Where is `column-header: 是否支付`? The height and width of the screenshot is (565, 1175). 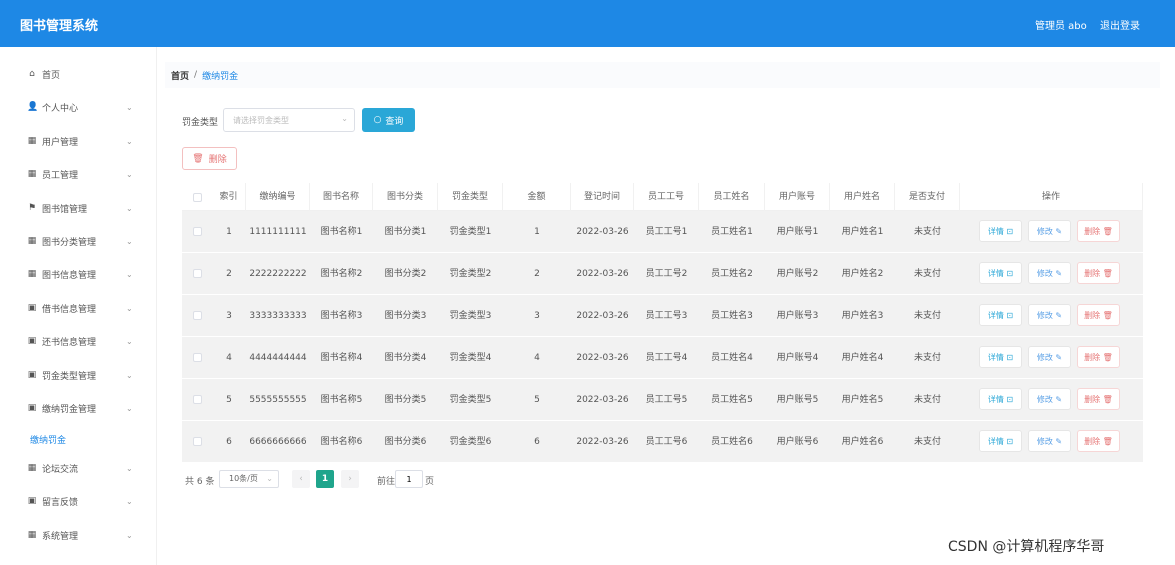
column-header: 是否支付 is located at coordinates (927, 197).